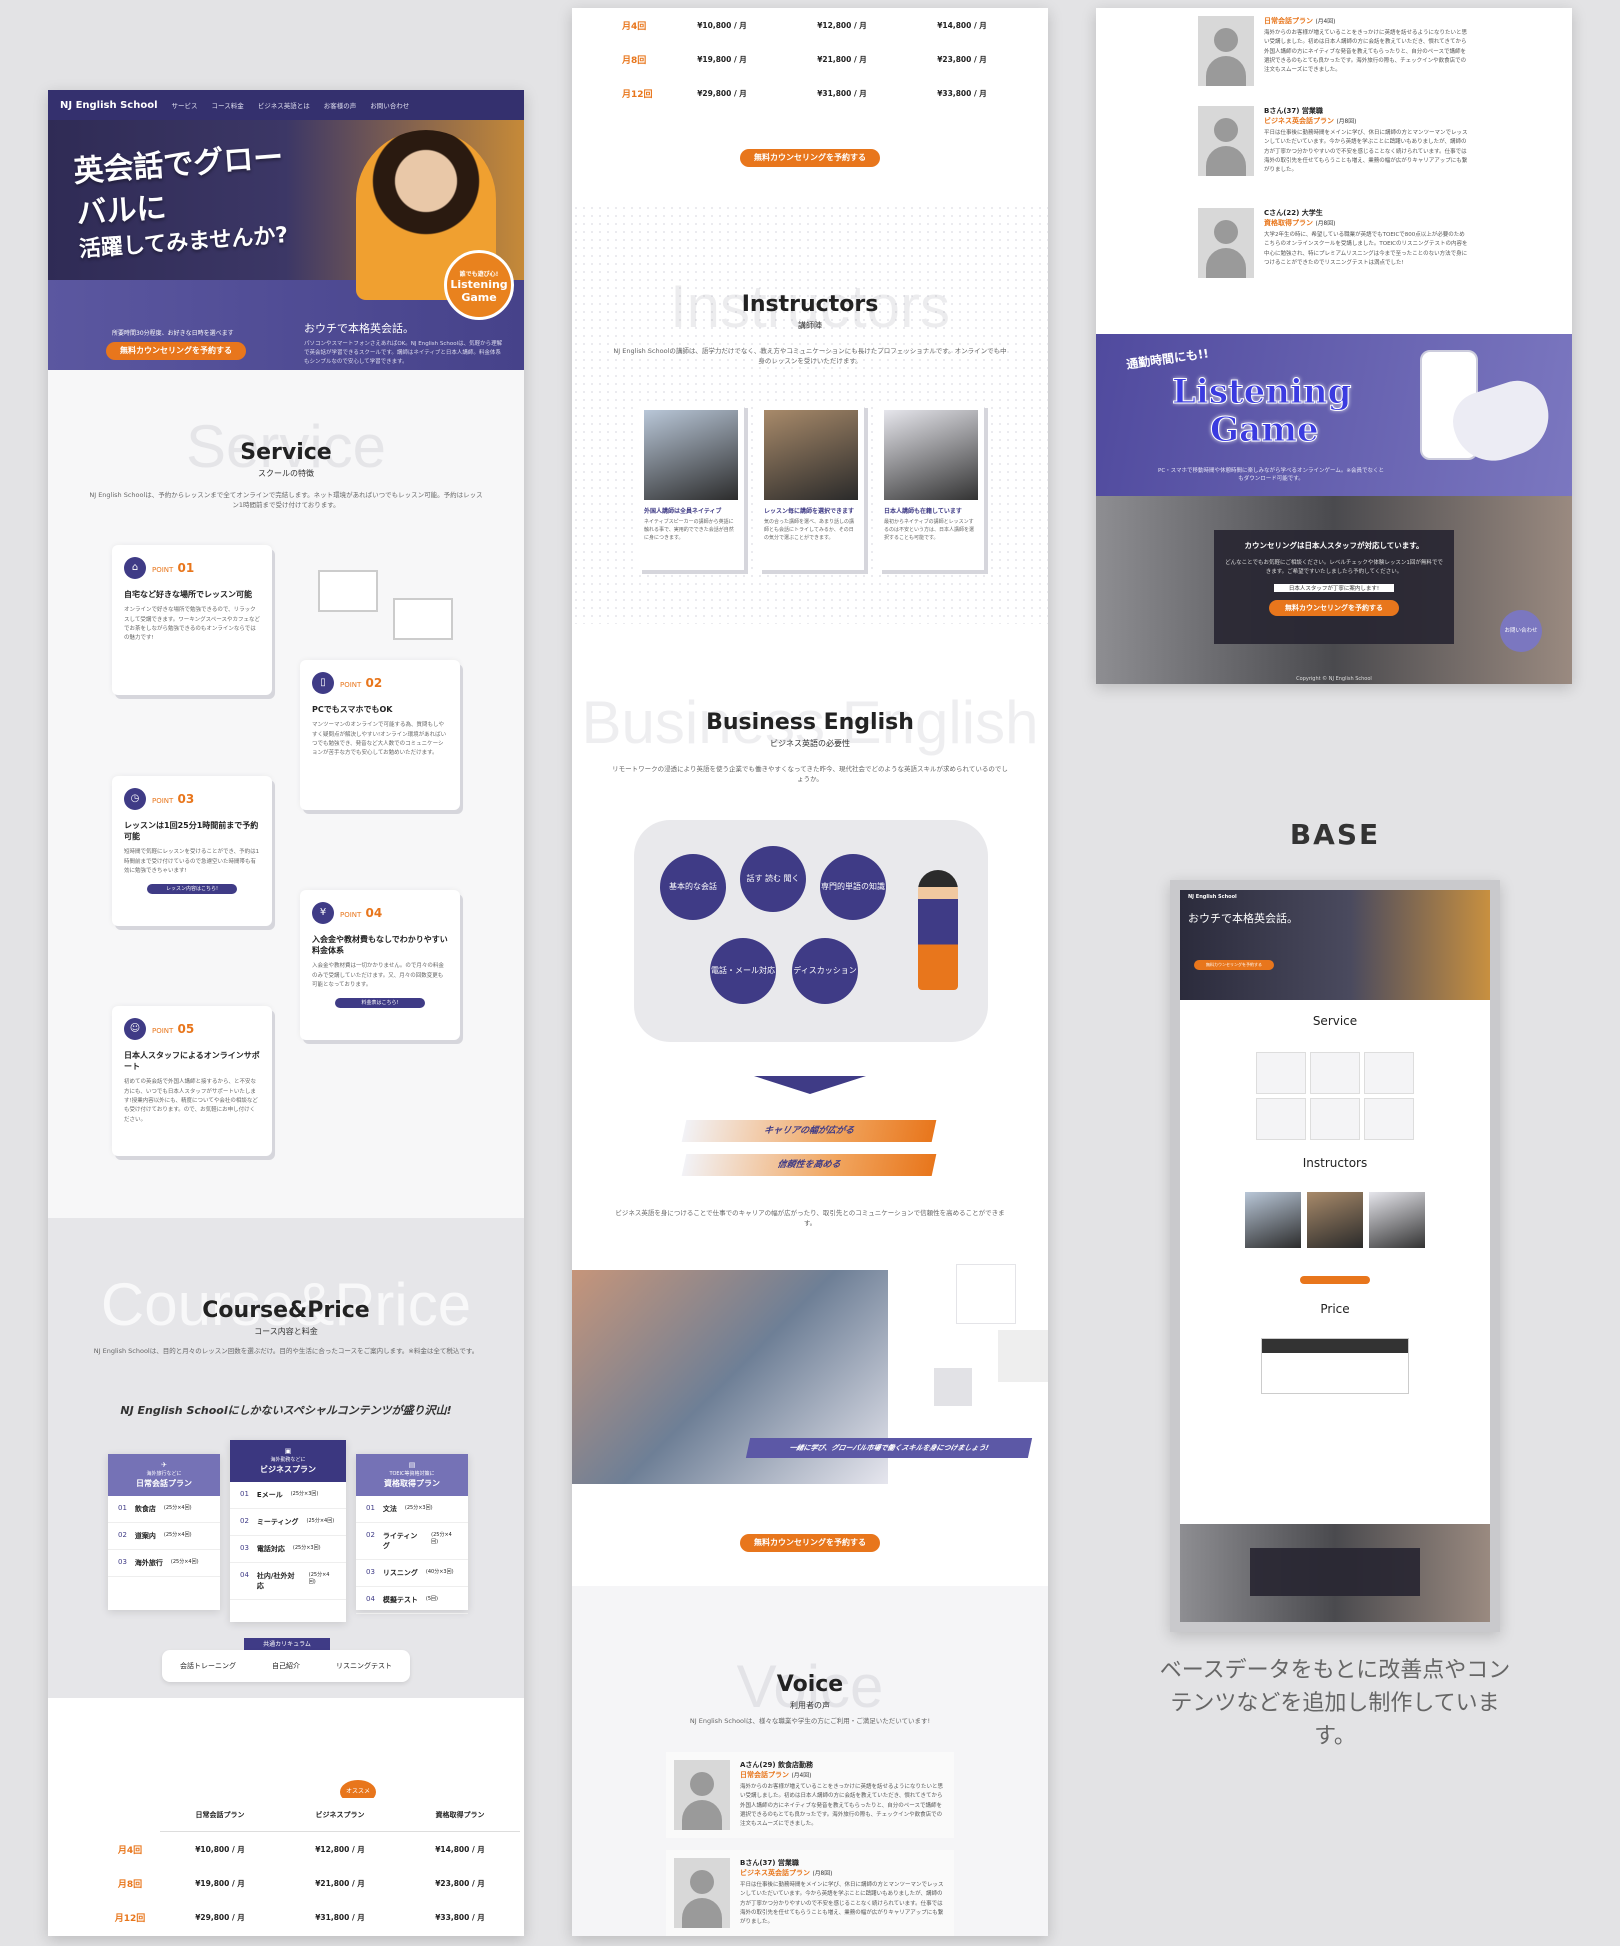  I want to click on point-number: POINT 01, so click(173, 568).